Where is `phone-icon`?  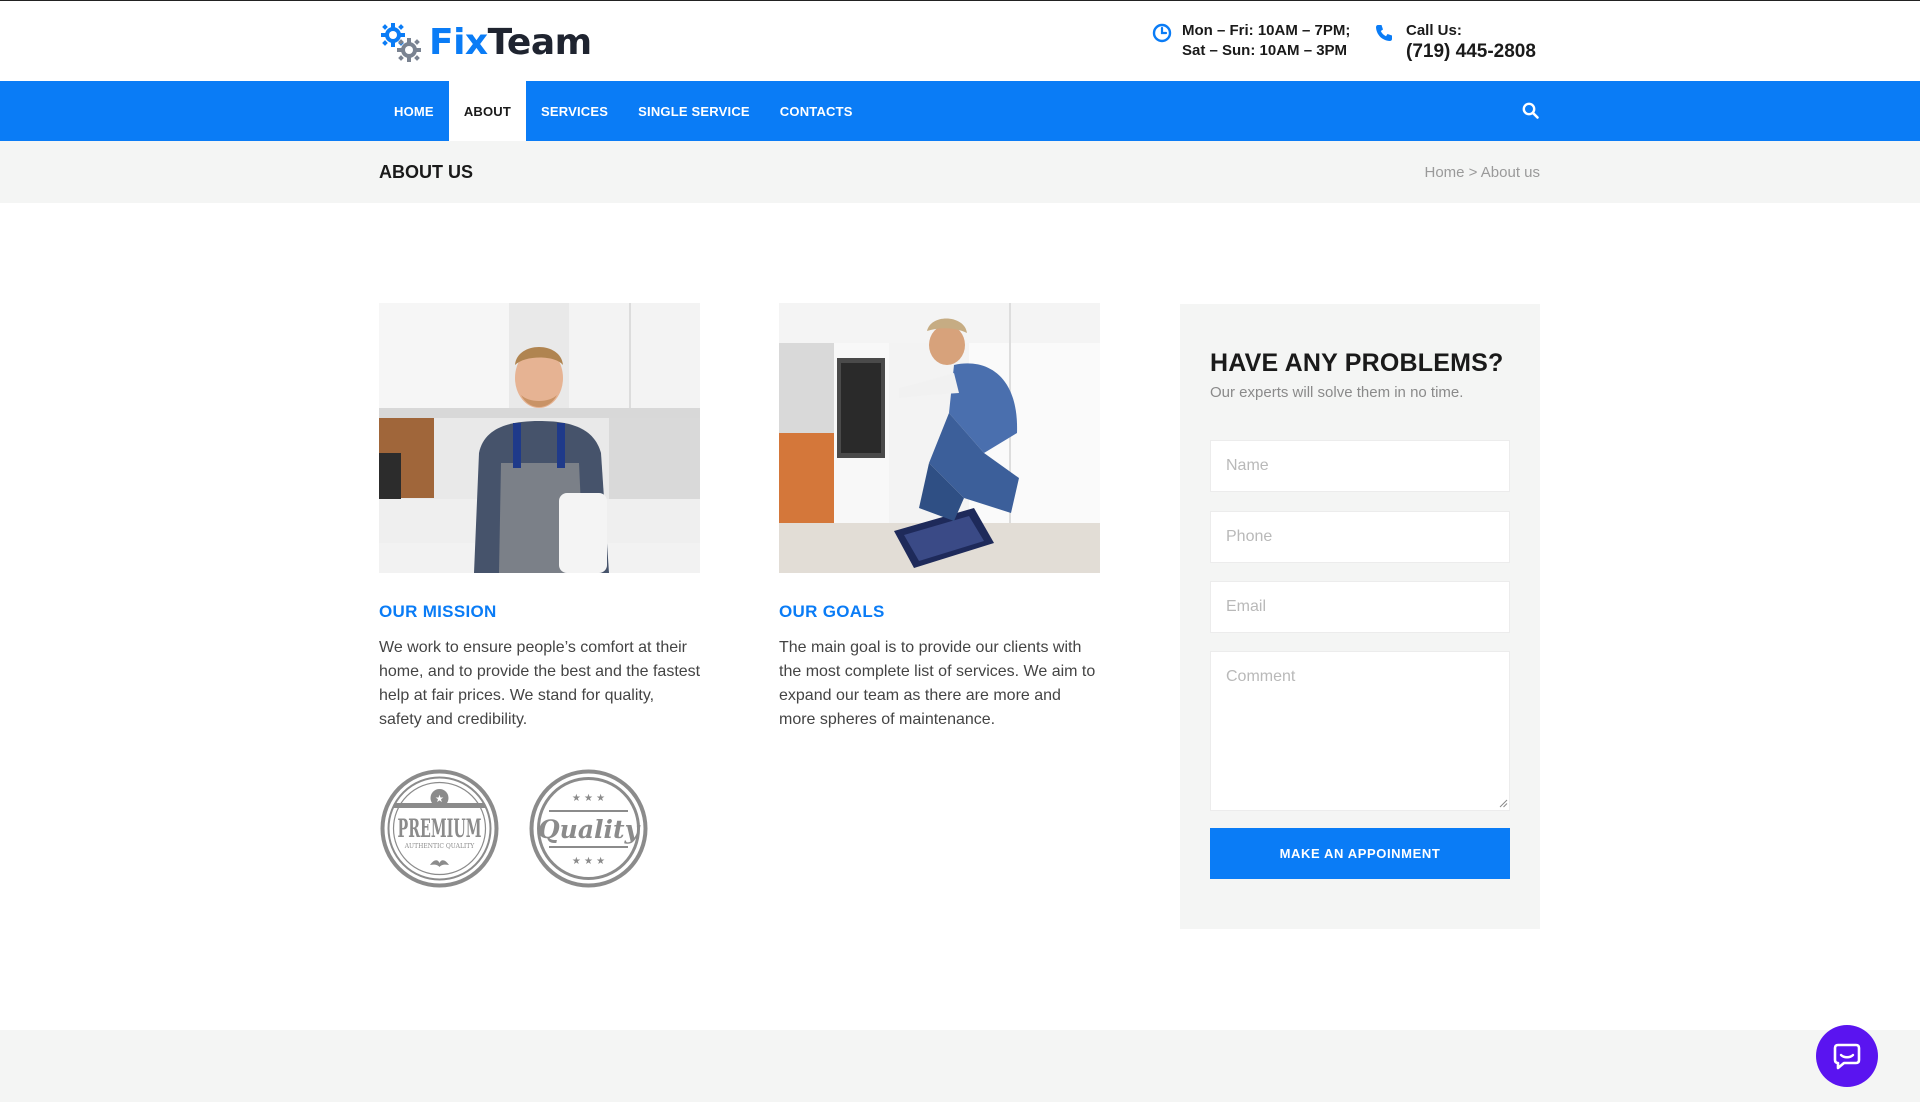
phone-icon is located at coordinates (1384, 33).